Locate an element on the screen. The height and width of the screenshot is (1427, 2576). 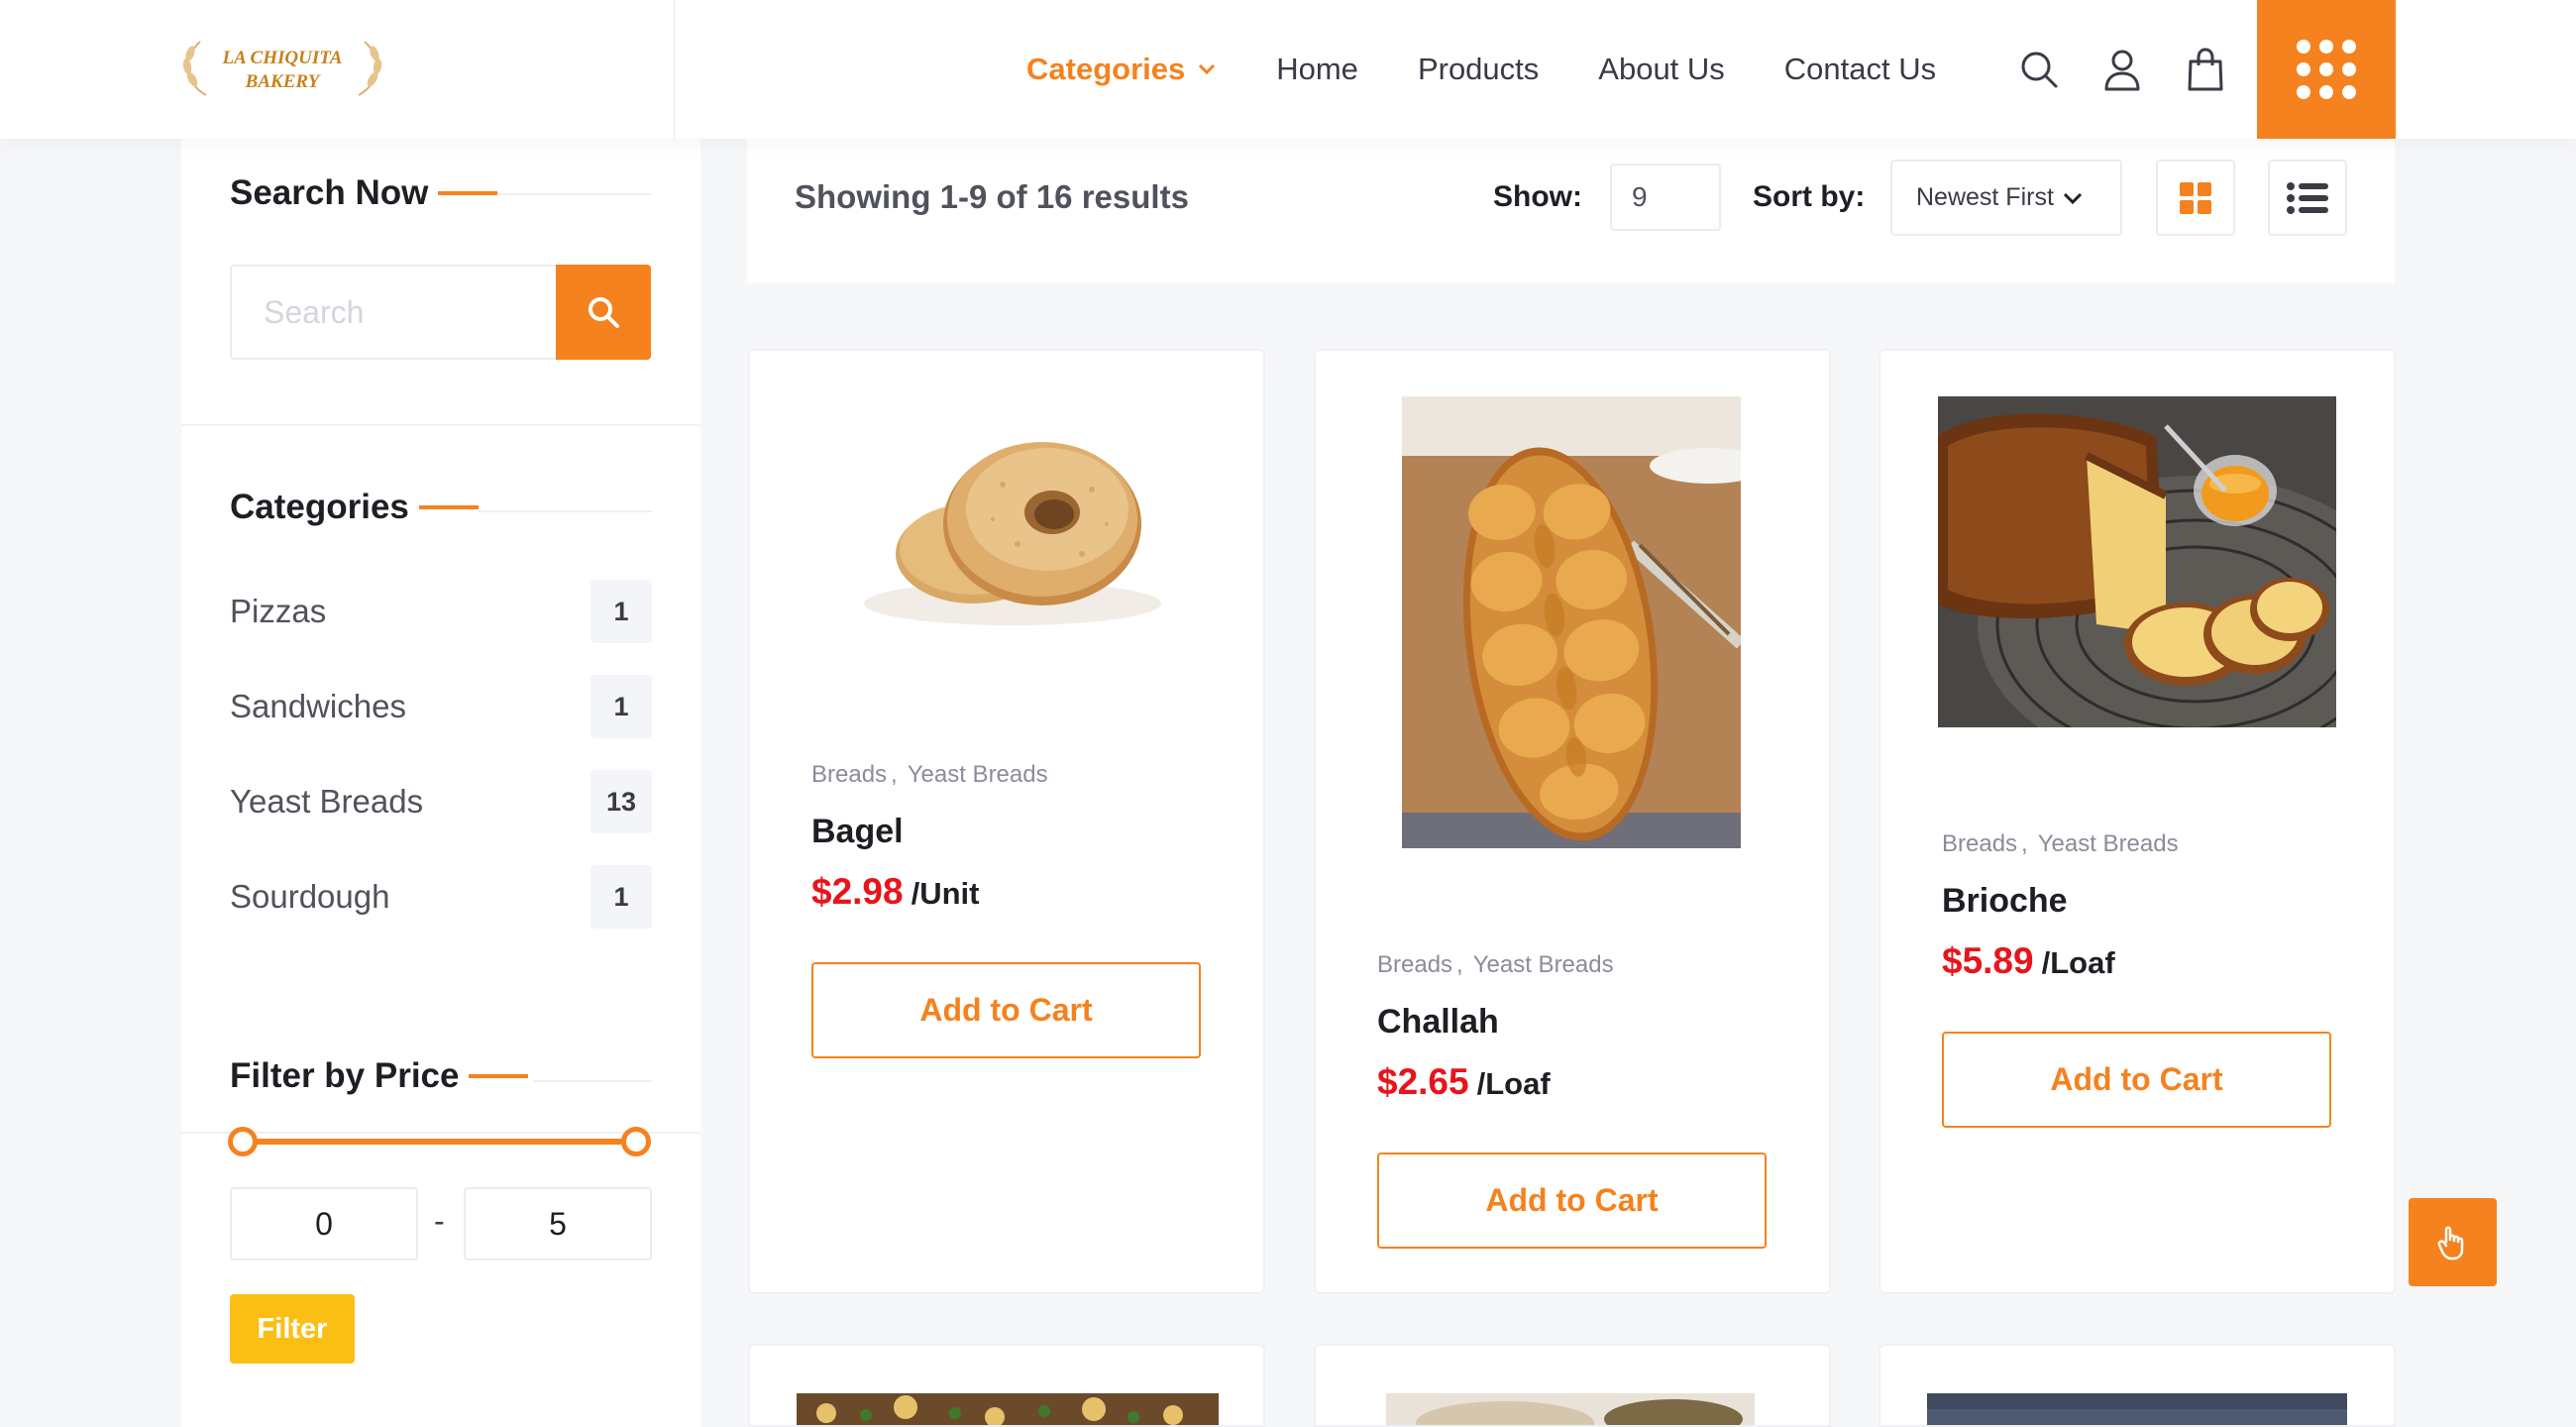
category-item: Sourdough 1 is located at coordinates (441, 897).